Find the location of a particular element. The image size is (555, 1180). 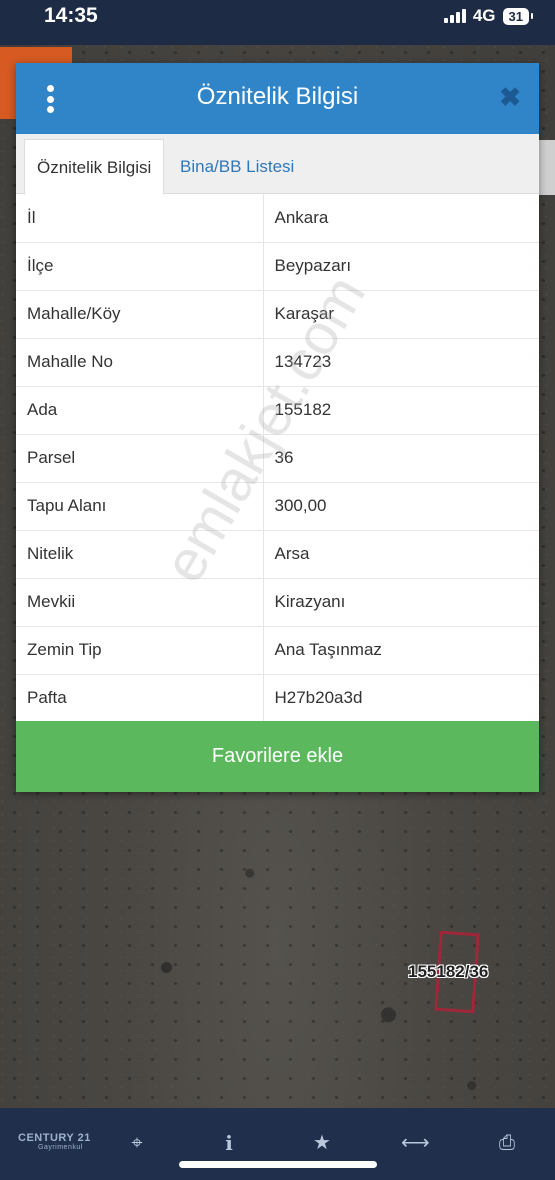

attribute-key: İl is located at coordinates (140, 218).